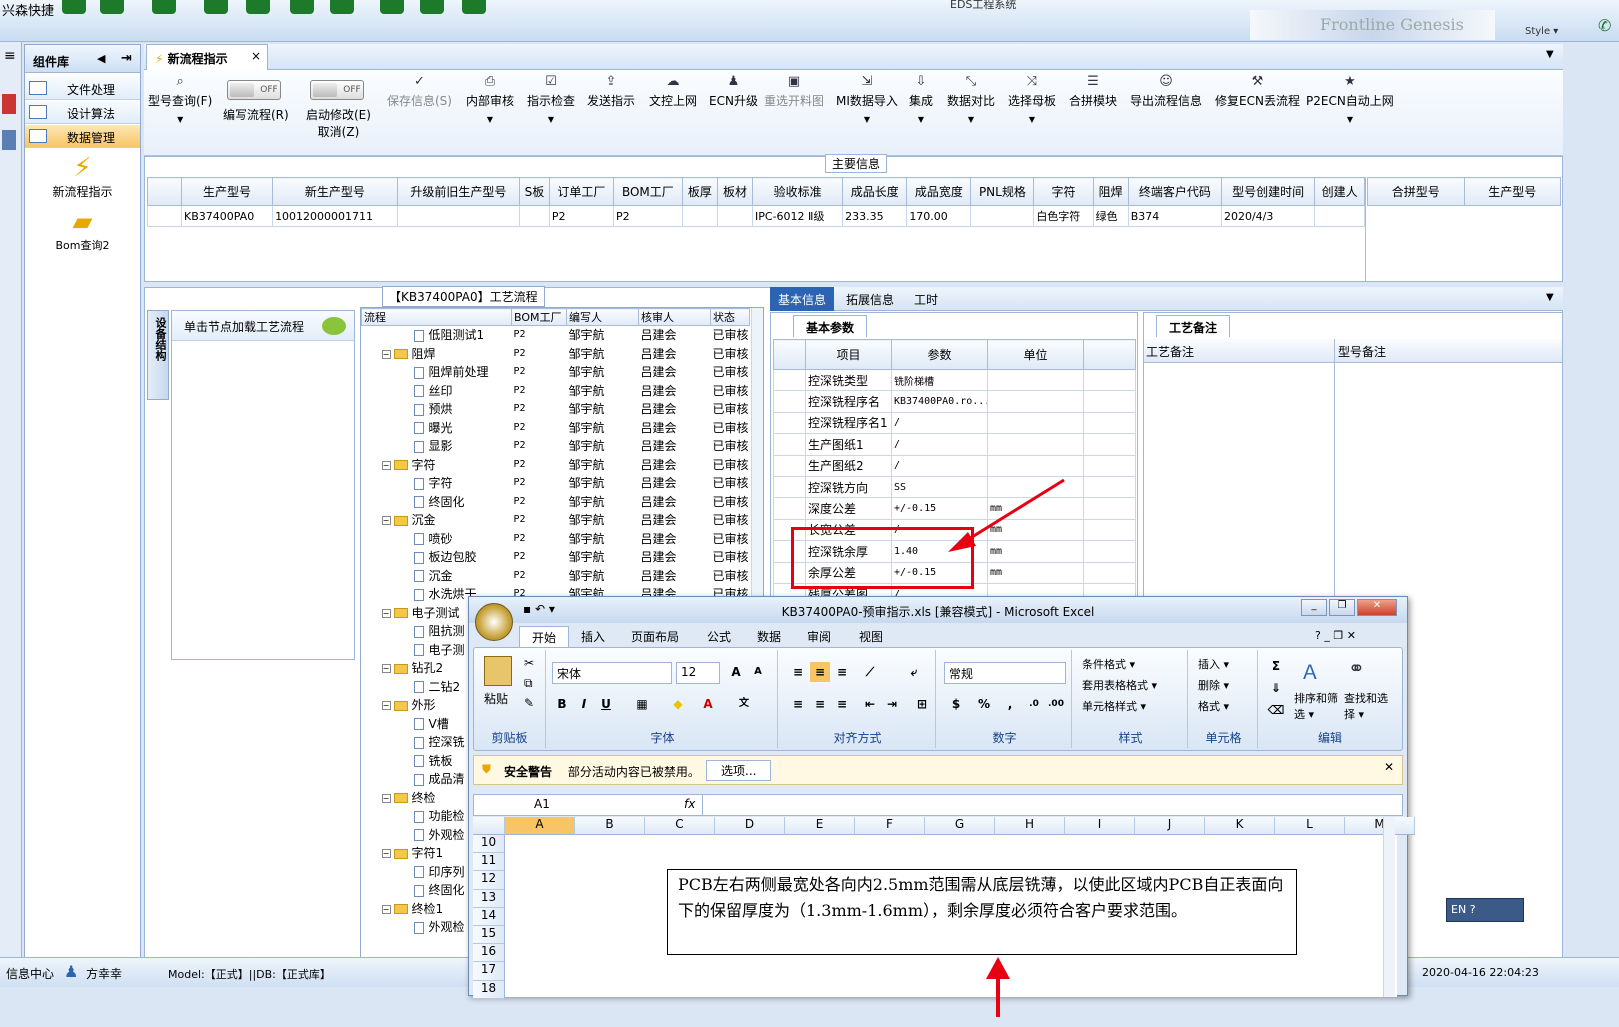 The width and height of the screenshot is (1619, 1027). What do you see at coordinates (733, 91) in the screenshot?
I see `ecn-upgrade-button: ♟ ECN升级` at bounding box center [733, 91].